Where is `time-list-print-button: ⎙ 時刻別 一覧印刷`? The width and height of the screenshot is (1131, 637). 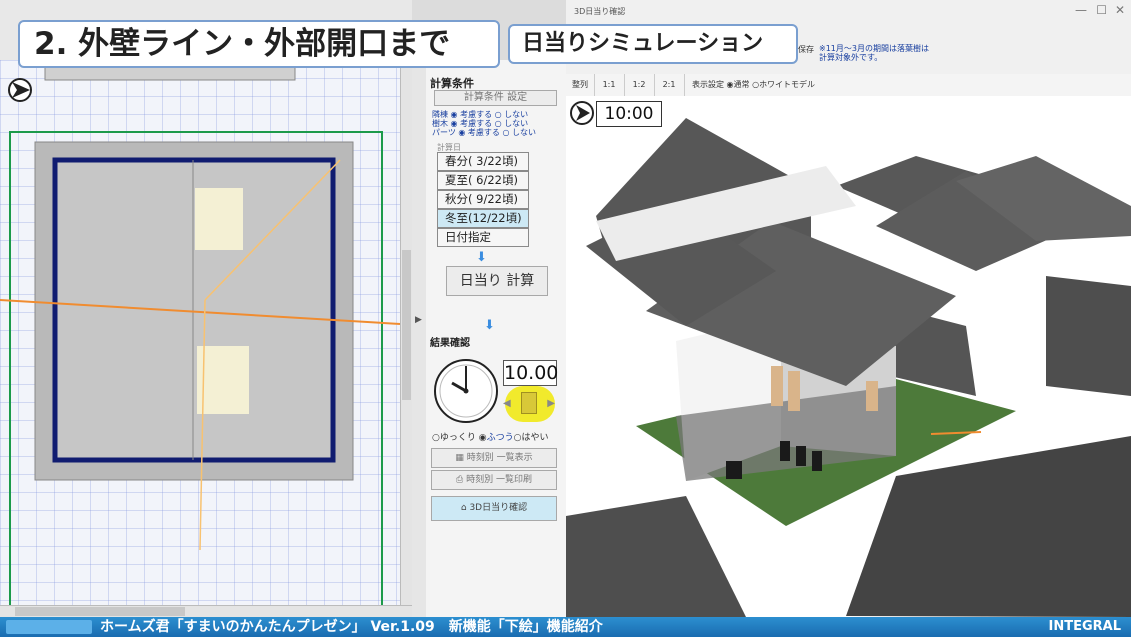 time-list-print-button: ⎙ 時刻別 一覧印刷 is located at coordinates (494, 480).